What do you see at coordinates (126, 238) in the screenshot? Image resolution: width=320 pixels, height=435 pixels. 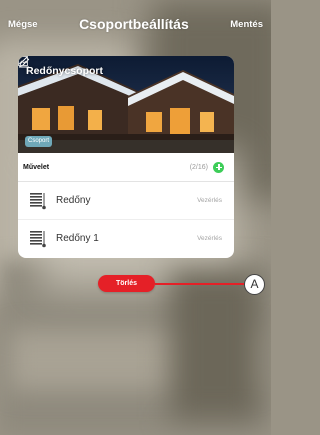 I see `list-item: Redőny 1 Vezérlés` at bounding box center [126, 238].